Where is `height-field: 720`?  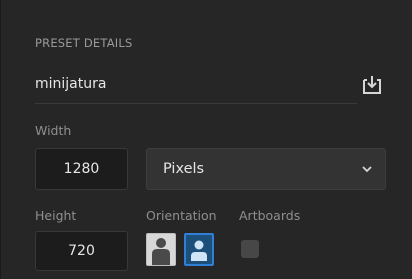 height-field: 720 is located at coordinates (81, 251).